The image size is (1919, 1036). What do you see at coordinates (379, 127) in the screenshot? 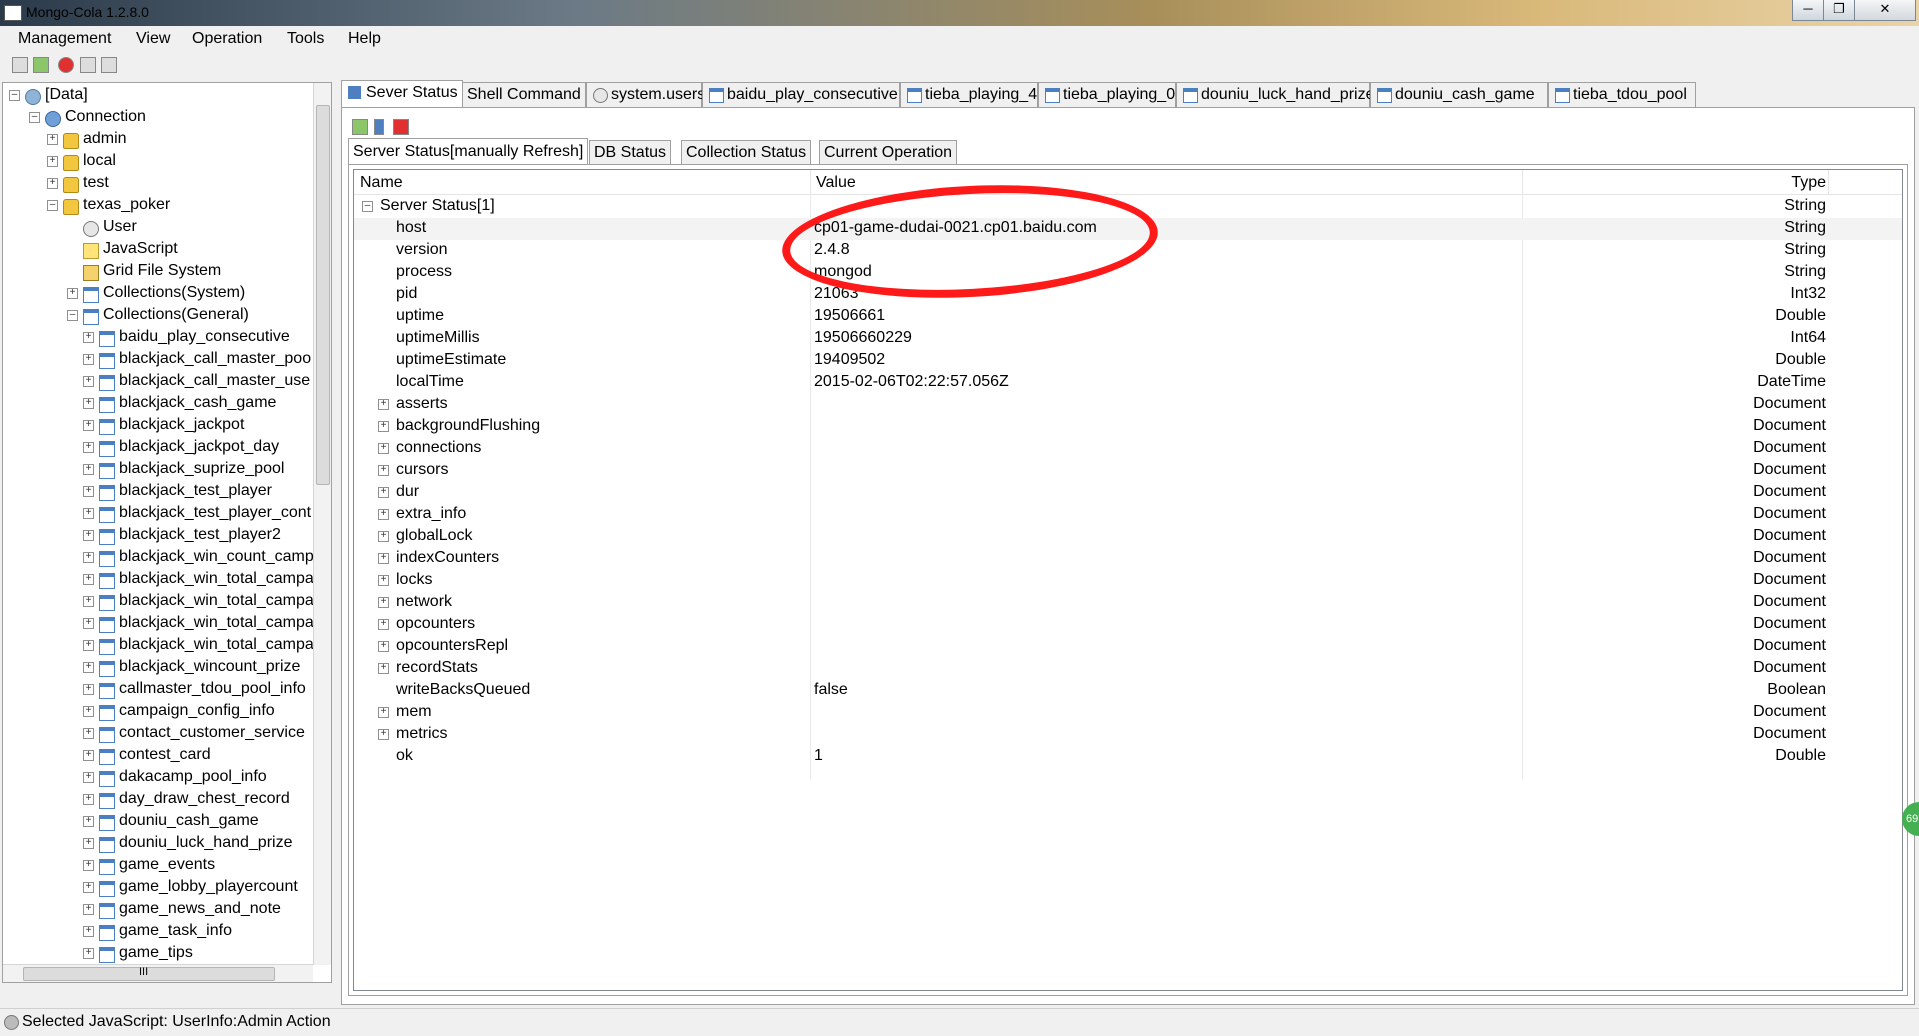
I see `pause-icon` at bounding box center [379, 127].